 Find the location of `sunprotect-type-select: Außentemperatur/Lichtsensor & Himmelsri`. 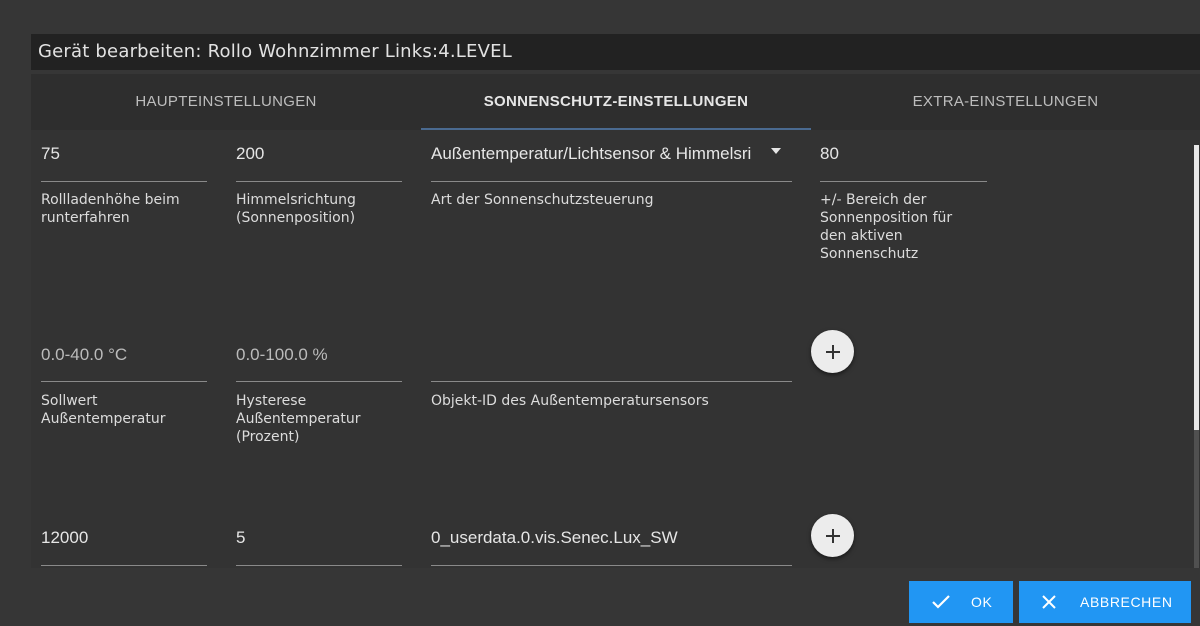

sunprotect-type-select: Außentemperatur/Lichtsensor & Himmelsri is located at coordinates (611, 160).